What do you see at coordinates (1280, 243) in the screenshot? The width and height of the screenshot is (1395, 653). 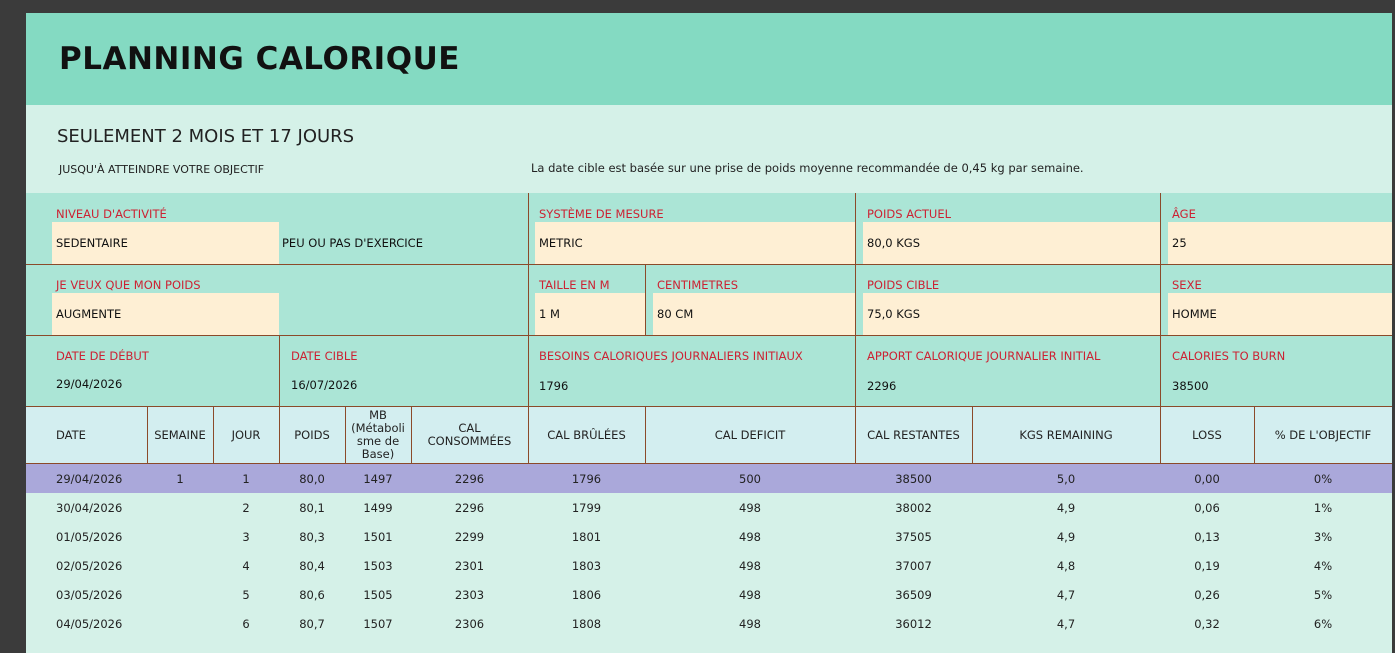 I see `age-field: 25` at bounding box center [1280, 243].